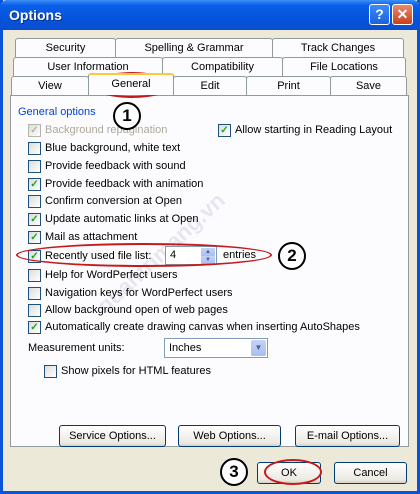  What do you see at coordinates (222, 66) in the screenshot?
I see `tab-compatibility: Compatibility` at bounding box center [222, 66].